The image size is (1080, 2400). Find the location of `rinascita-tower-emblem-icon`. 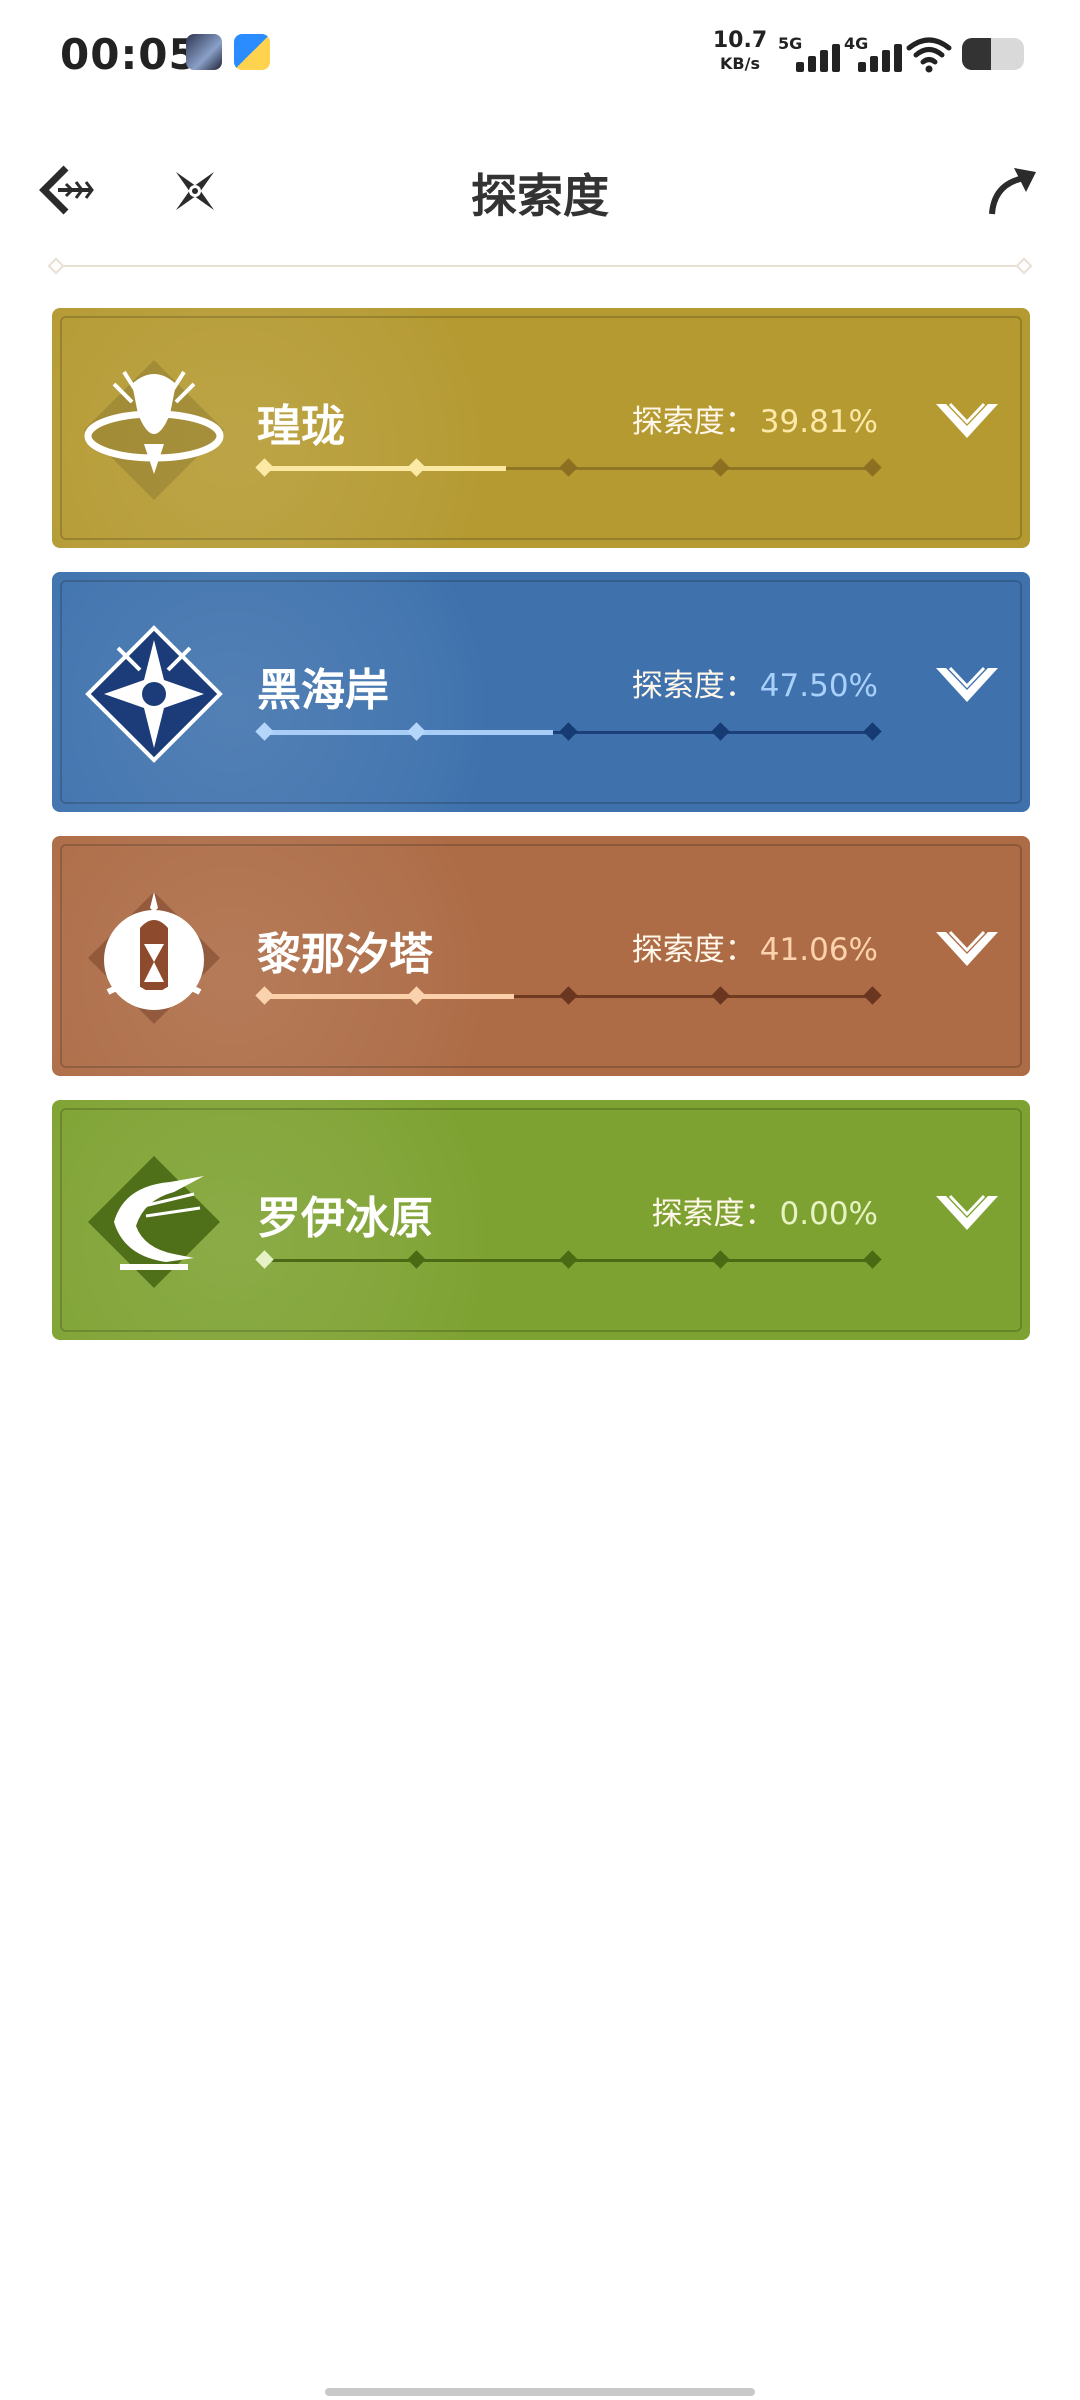

rinascita-tower-emblem-icon is located at coordinates (154, 957).